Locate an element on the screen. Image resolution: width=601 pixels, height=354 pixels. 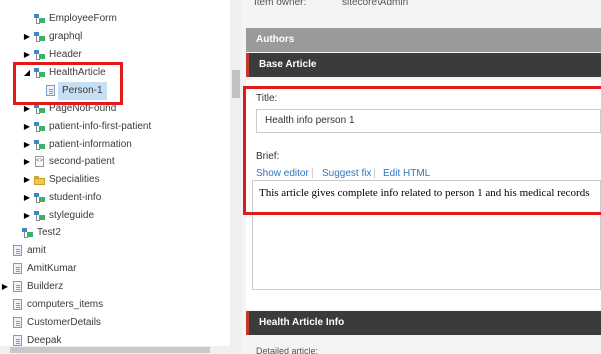
tree-item-label: Builderz is located at coordinates (45, 286).